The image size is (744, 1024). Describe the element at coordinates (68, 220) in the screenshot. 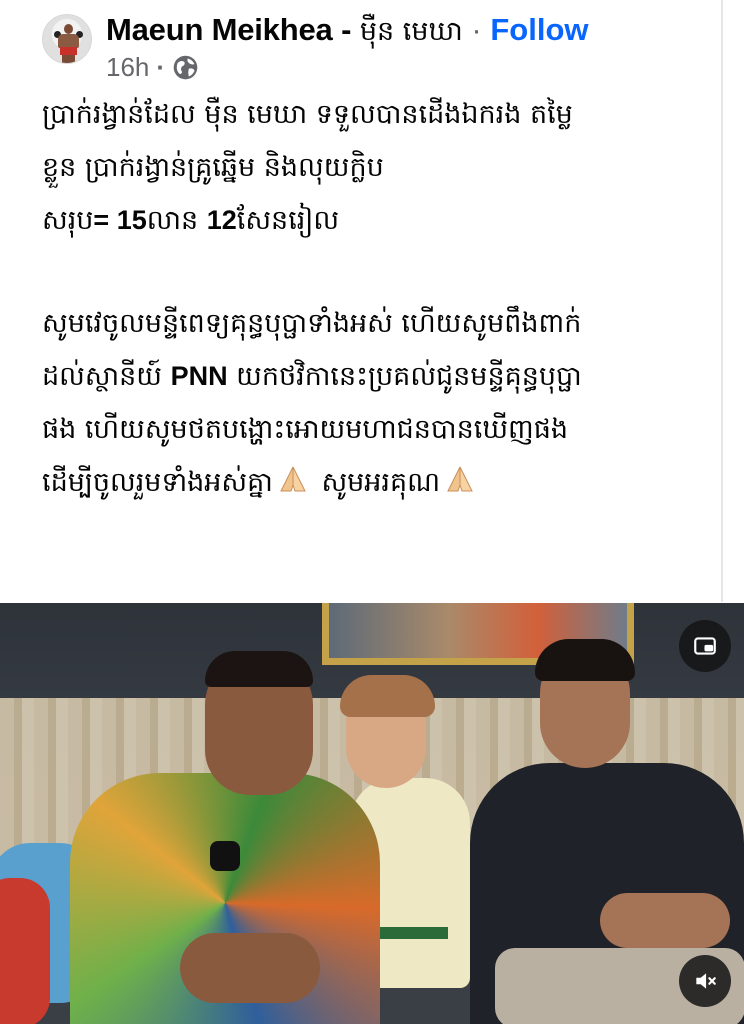

I see `total-prefix: សរុប` at that location.